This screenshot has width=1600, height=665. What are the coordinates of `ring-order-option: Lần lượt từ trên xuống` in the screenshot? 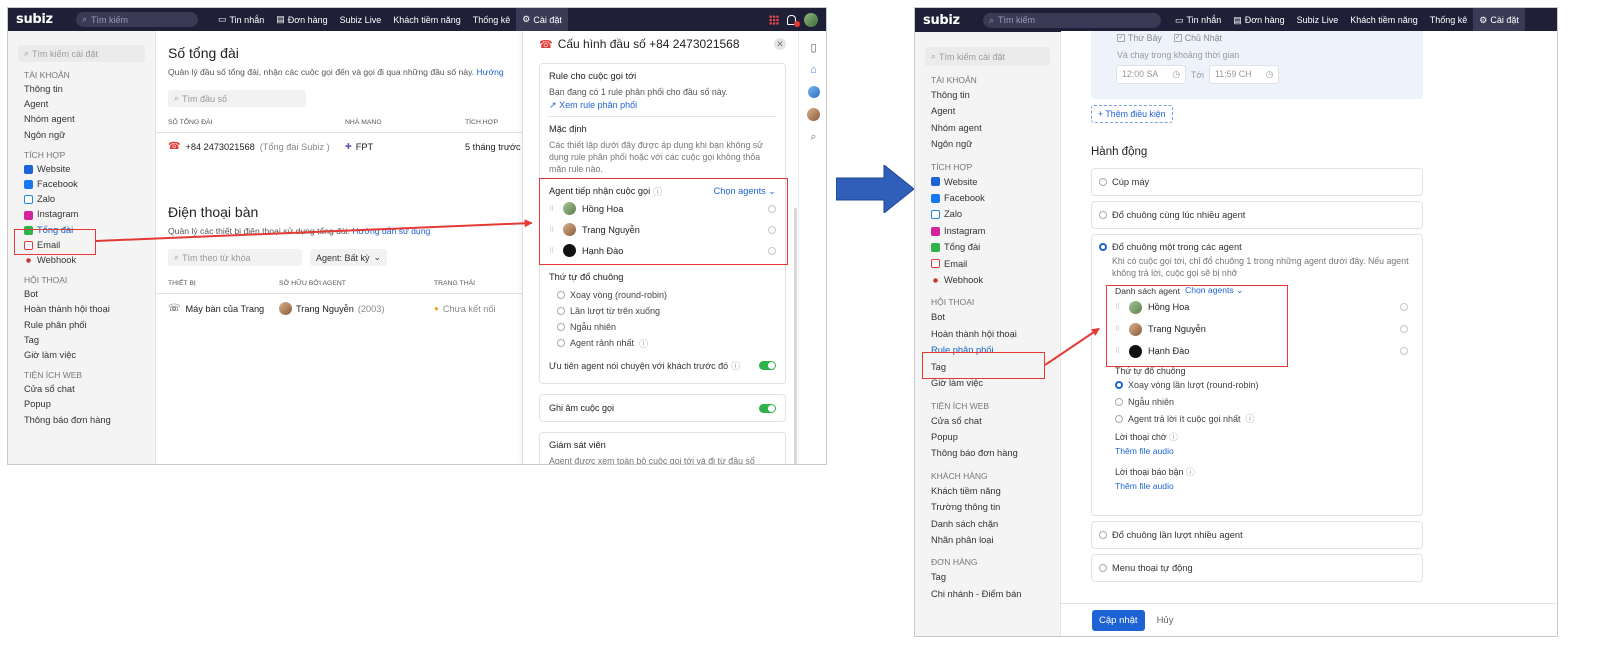 It's located at (662, 311).